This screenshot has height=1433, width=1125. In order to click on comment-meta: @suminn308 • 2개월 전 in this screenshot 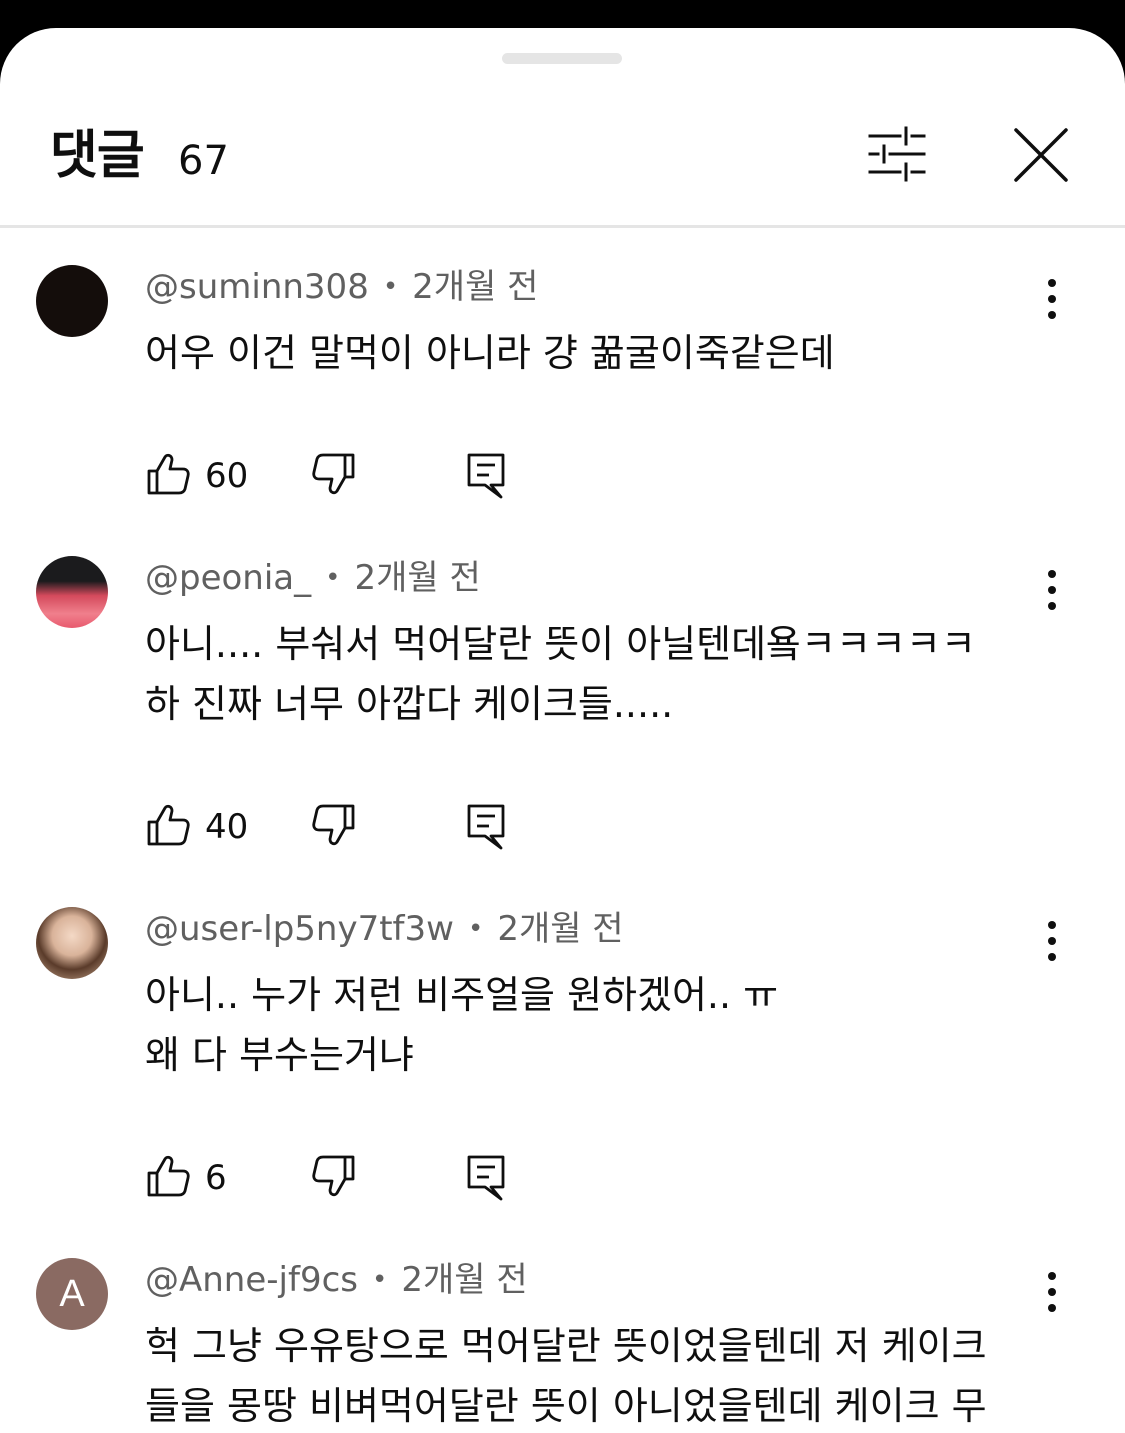, I will do `click(341, 287)`.